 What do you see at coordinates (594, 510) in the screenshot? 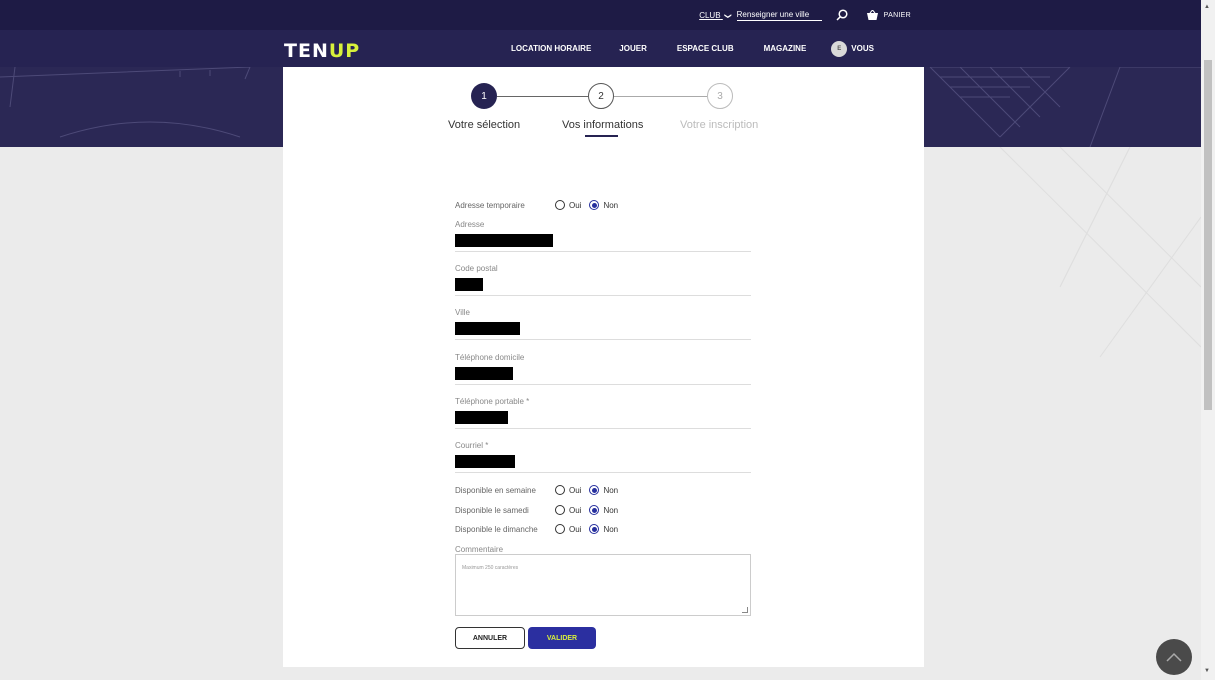
I see `saturday-non-radio` at bounding box center [594, 510].